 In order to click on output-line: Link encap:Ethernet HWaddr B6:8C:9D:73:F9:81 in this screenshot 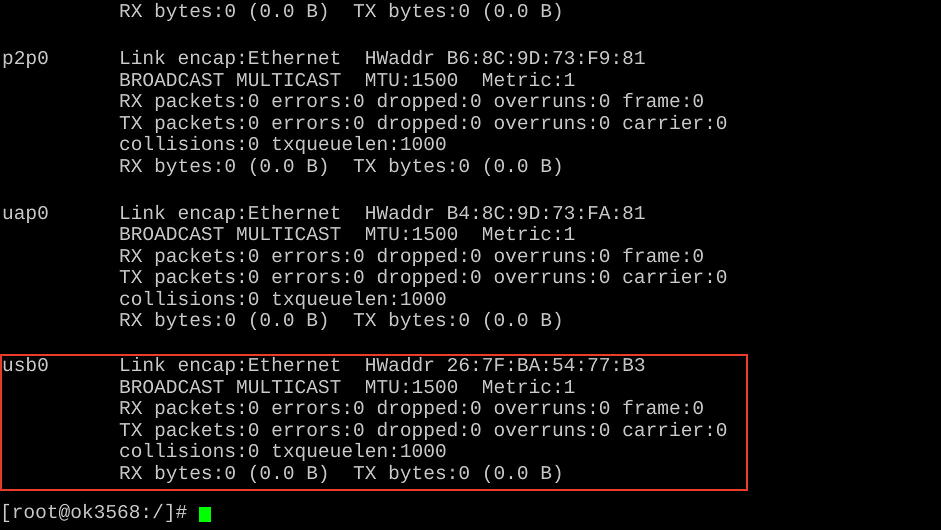, I will do `click(383, 59)`.